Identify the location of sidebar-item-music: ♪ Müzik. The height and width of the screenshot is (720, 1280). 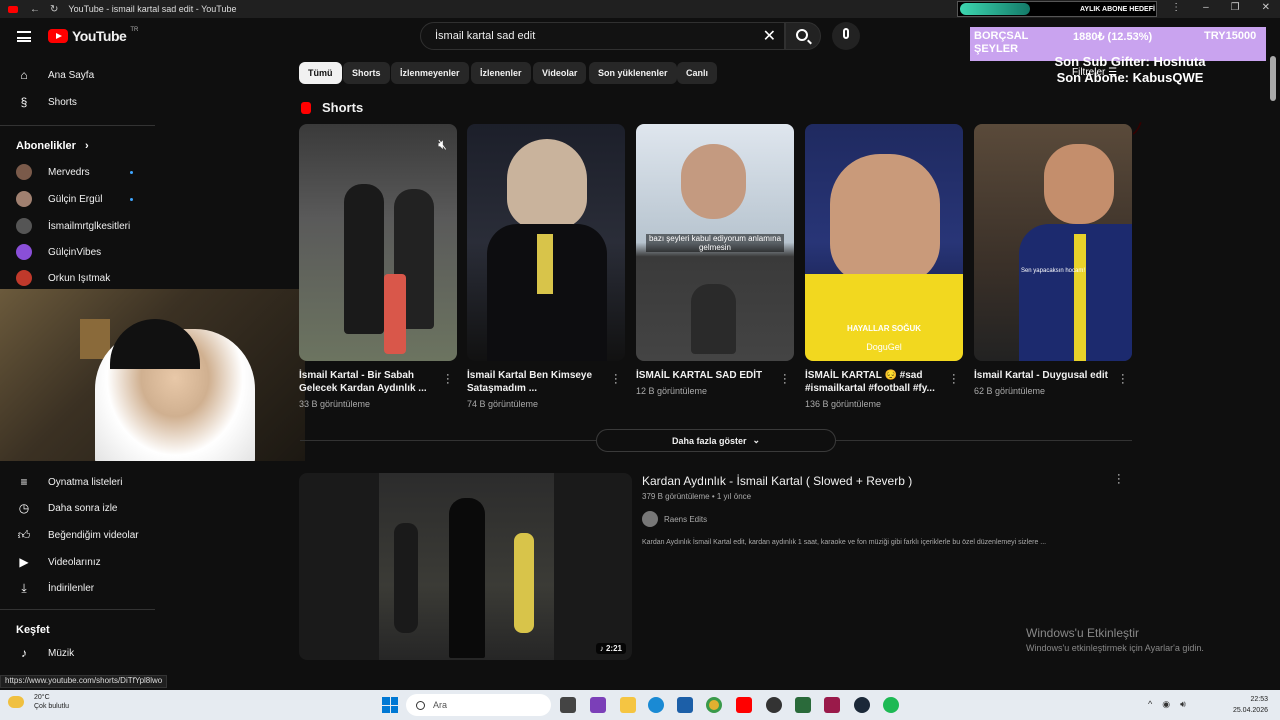
(77, 653).